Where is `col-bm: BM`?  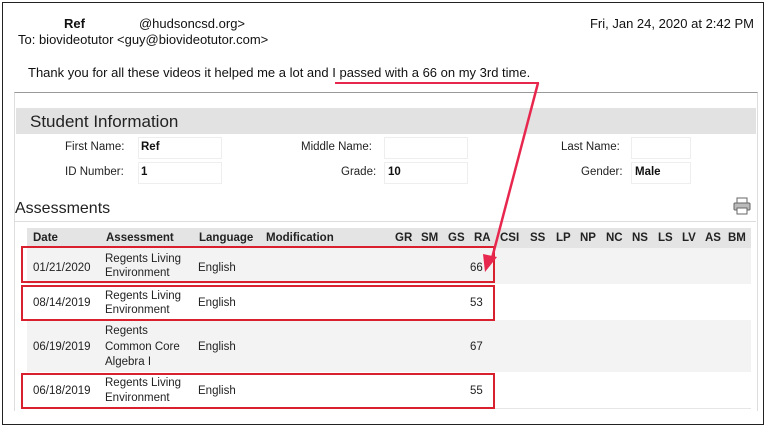 col-bm: BM is located at coordinates (737, 238).